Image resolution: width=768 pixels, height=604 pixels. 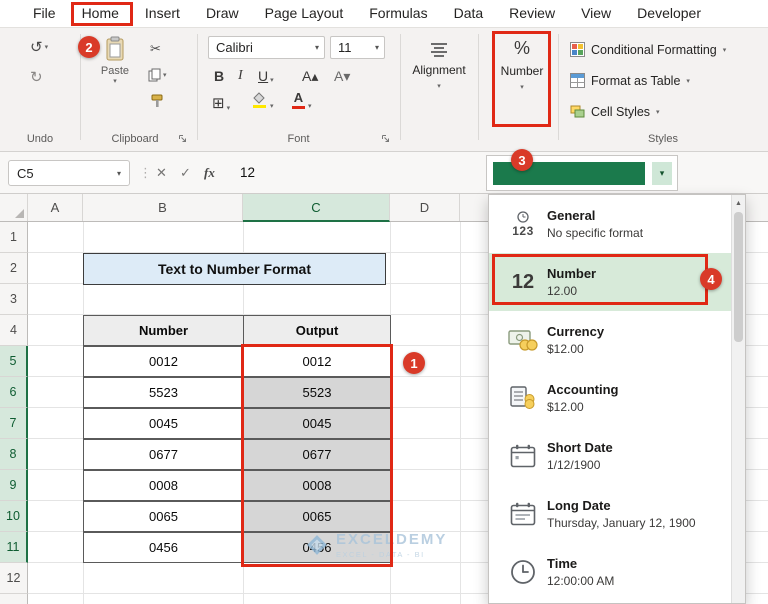 What do you see at coordinates (14, 207) in the screenshot?
I see `select-all-button` at bounding box center [14, 207].